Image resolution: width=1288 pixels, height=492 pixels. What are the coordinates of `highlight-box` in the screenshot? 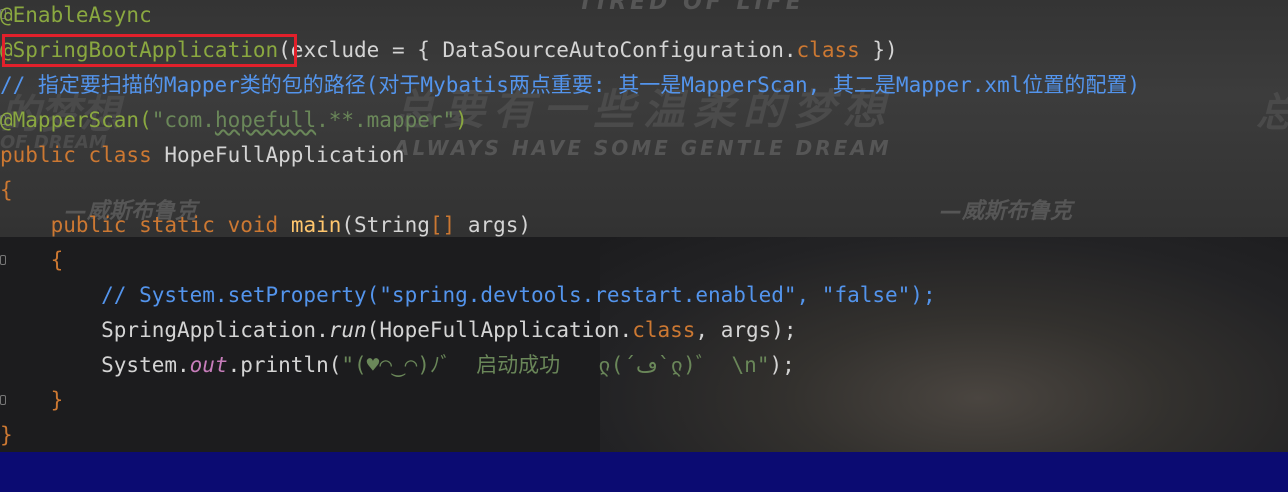 It's located at (149, 50).